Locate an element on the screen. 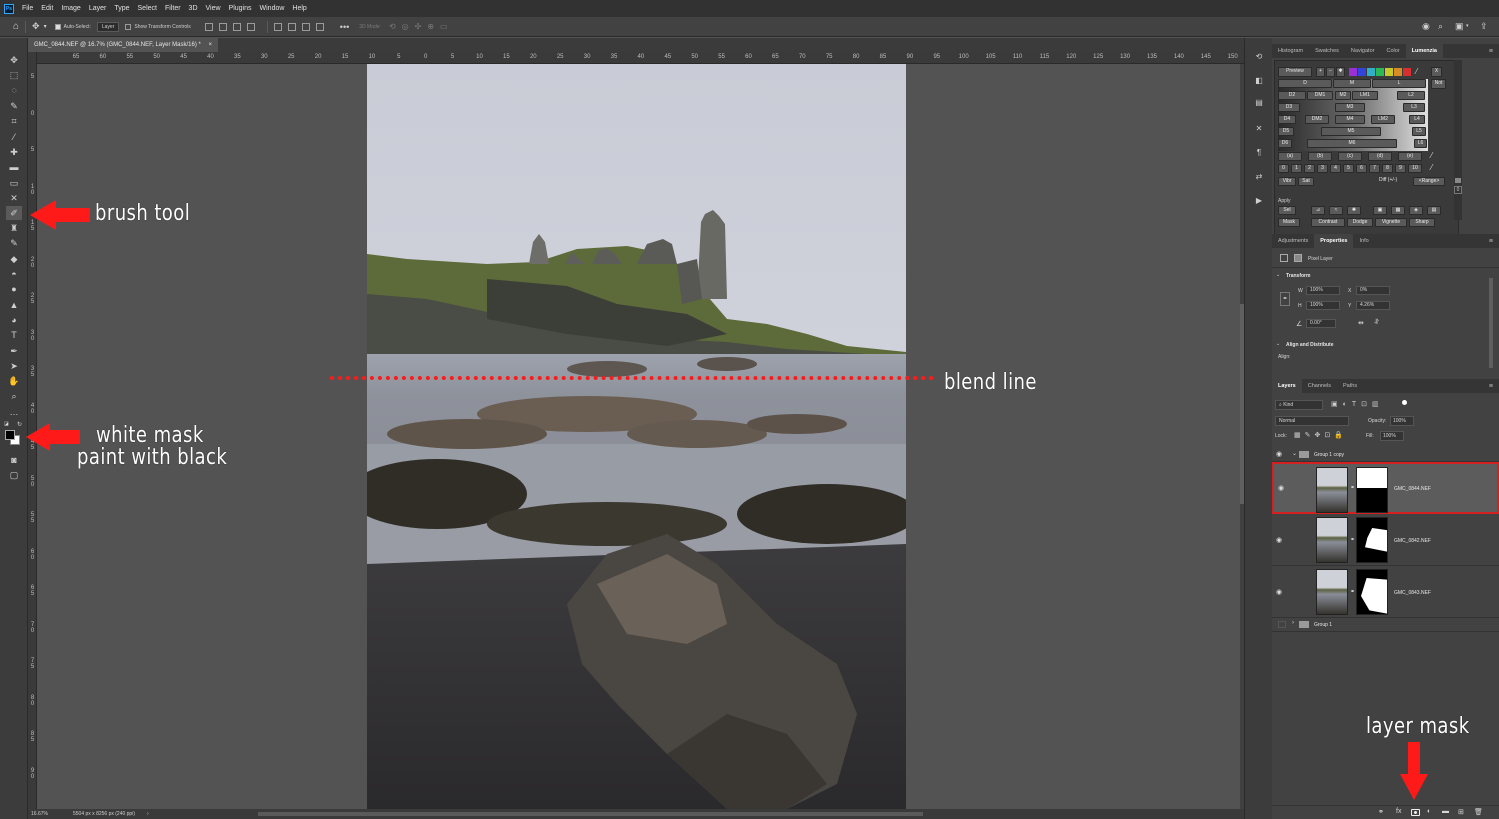 The image size is (1499, 819). angle-field: 0.00° is located at coordinates (1321, 323).